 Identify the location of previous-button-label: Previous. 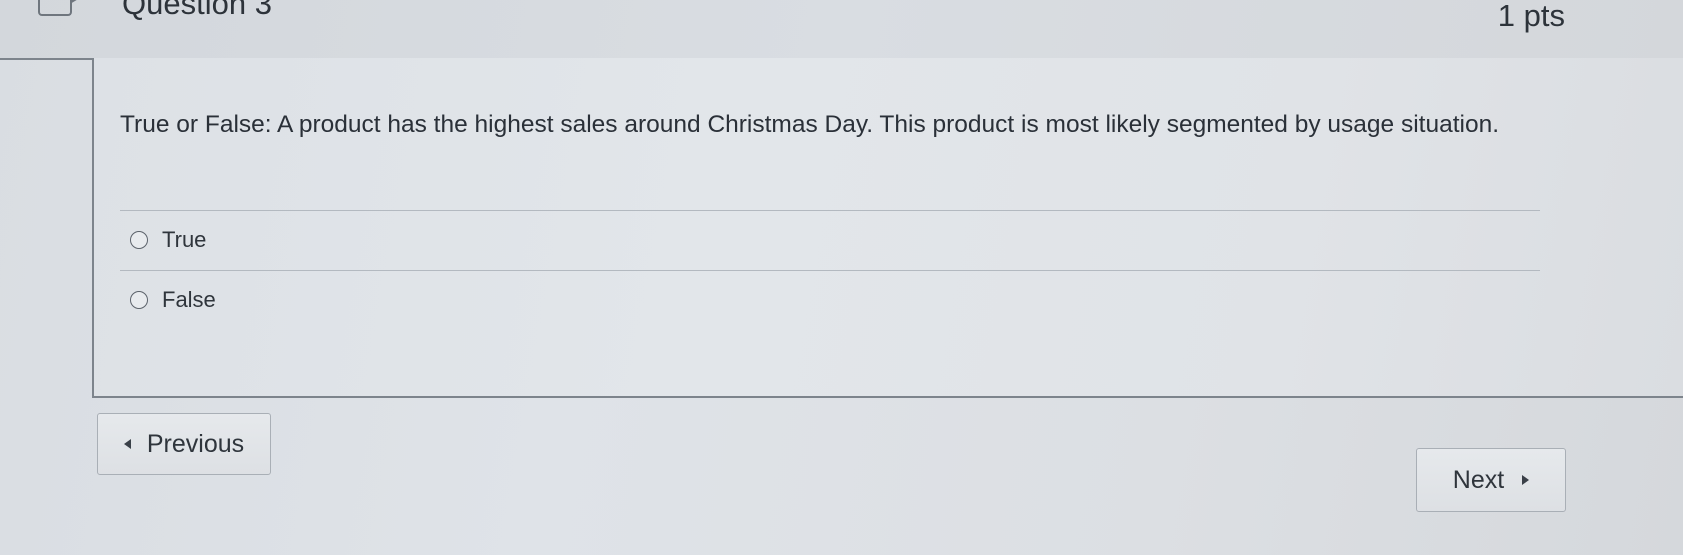
(195, 443).